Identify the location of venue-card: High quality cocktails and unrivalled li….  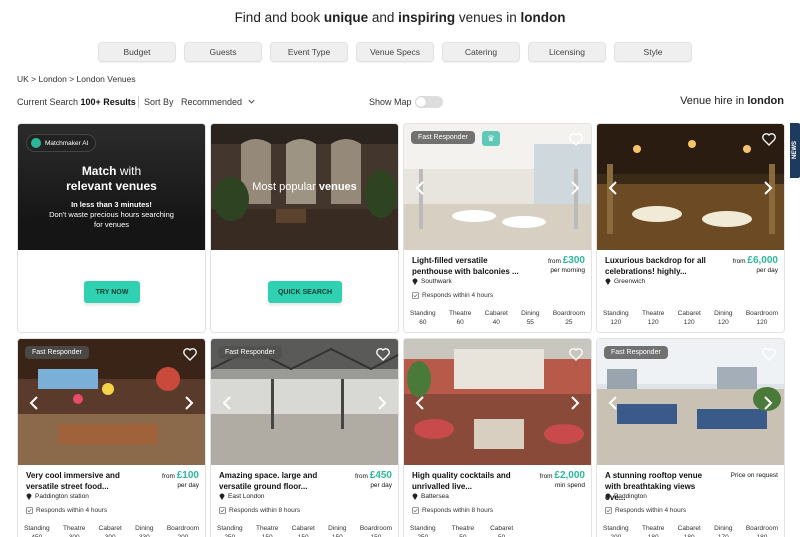
(497, 437).